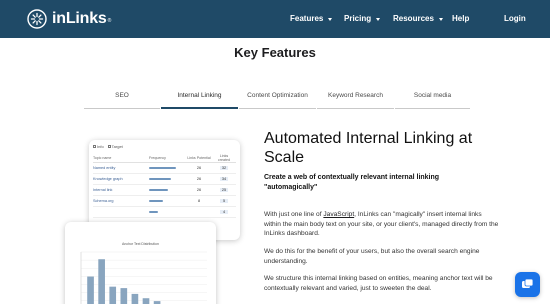  What do you see at coordinates (358, 18) in the screenshot?
I see `nav-pricing-label: Pricing` at bounding box center [358, 18].